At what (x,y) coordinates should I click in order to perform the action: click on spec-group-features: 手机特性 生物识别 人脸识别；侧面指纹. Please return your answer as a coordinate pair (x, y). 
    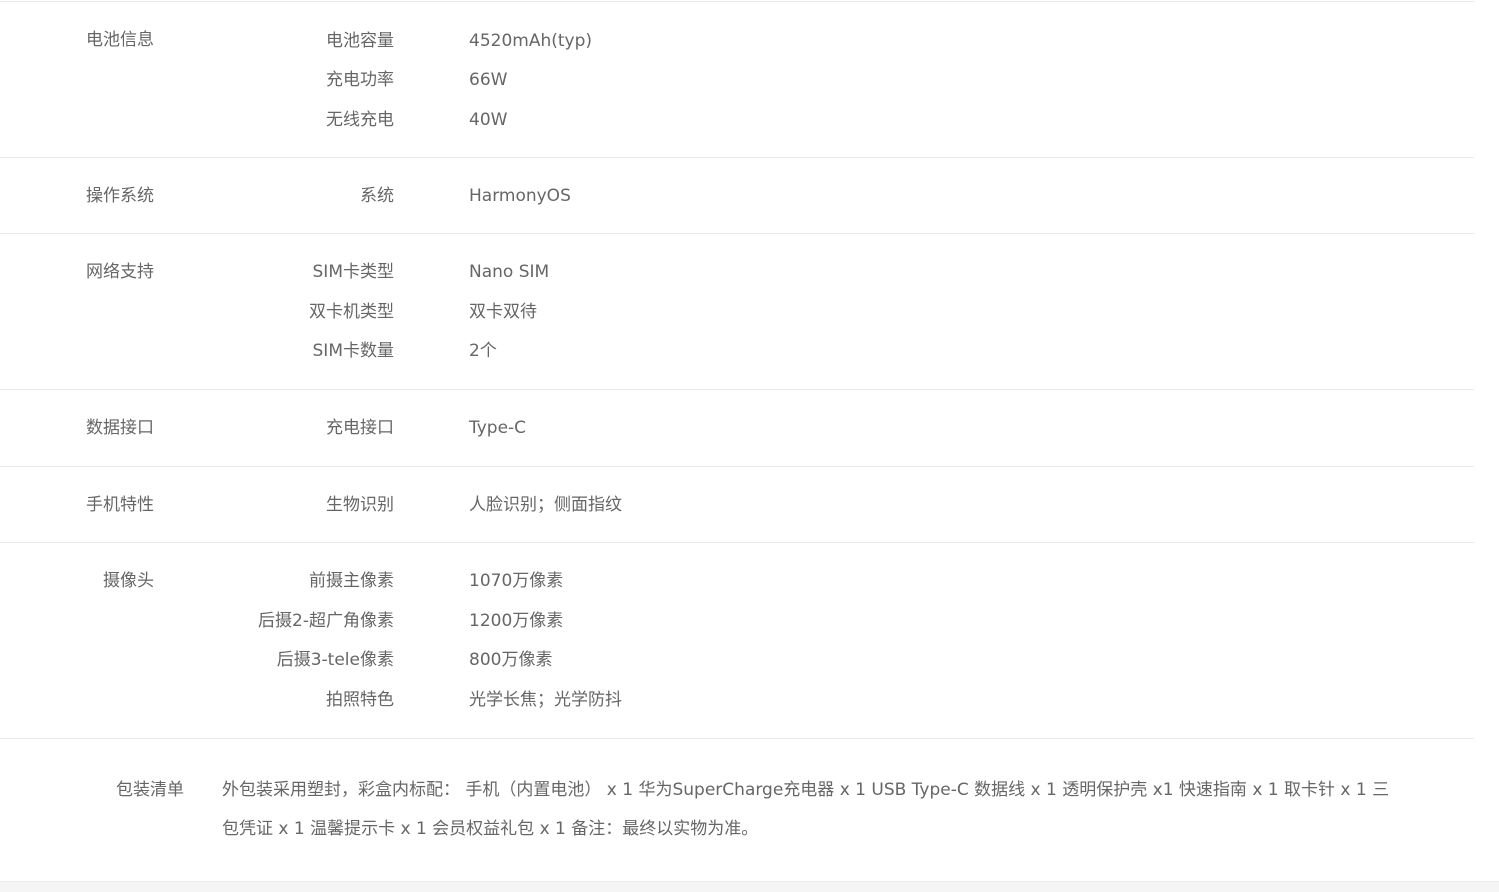
    Looking at the image, I should click on (737, 504).